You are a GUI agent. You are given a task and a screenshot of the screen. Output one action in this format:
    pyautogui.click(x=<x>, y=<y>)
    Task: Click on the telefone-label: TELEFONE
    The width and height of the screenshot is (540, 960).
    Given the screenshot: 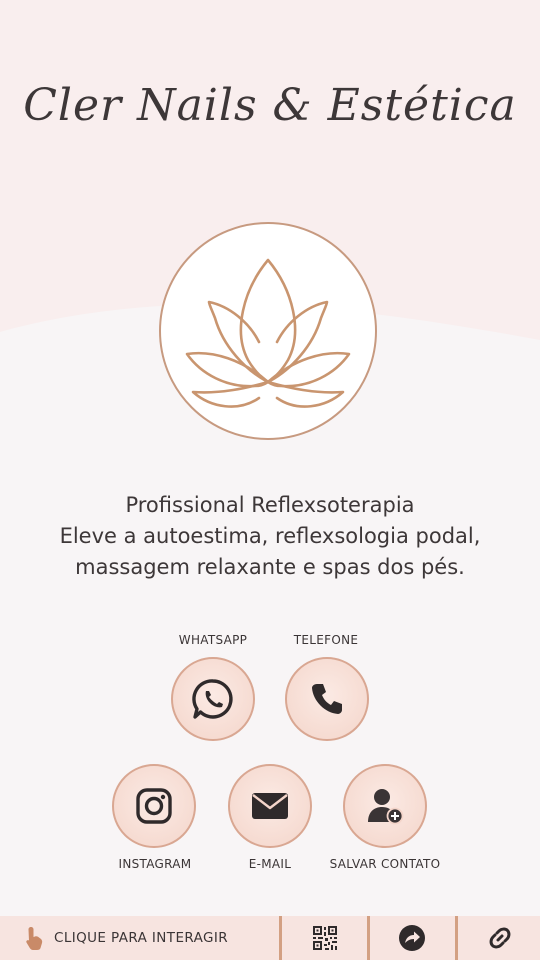 What is the action you would take?
    pyautogui.click(x=326, y=640)
    